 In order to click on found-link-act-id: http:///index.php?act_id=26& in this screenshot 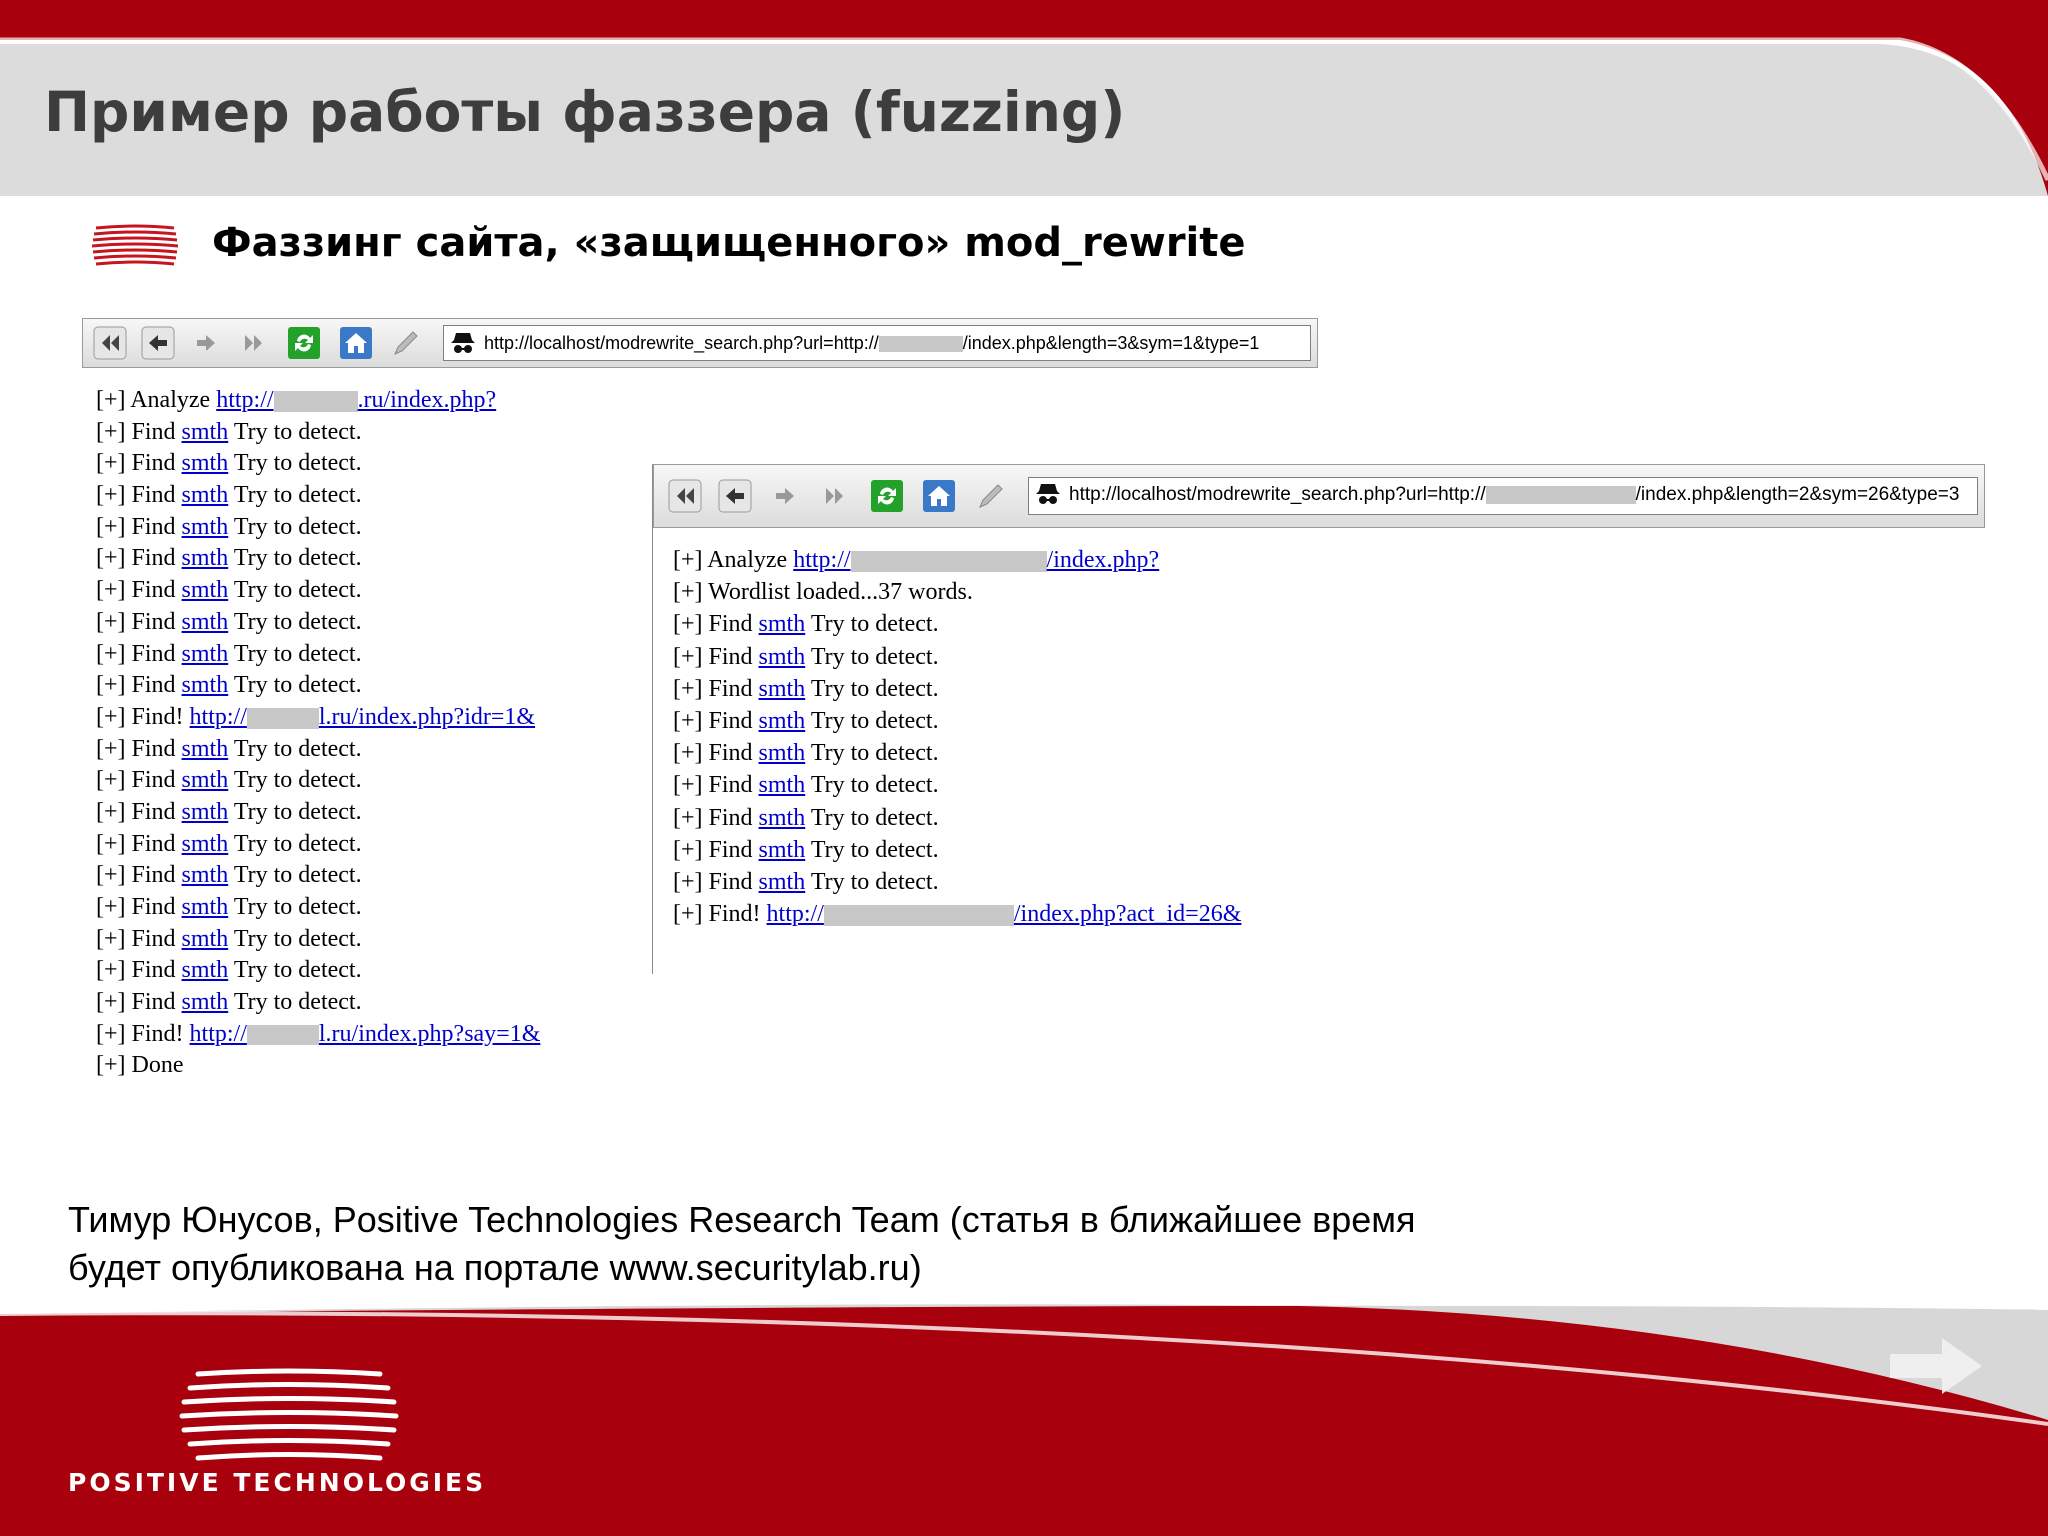, I will do `click(1004, 914)`.